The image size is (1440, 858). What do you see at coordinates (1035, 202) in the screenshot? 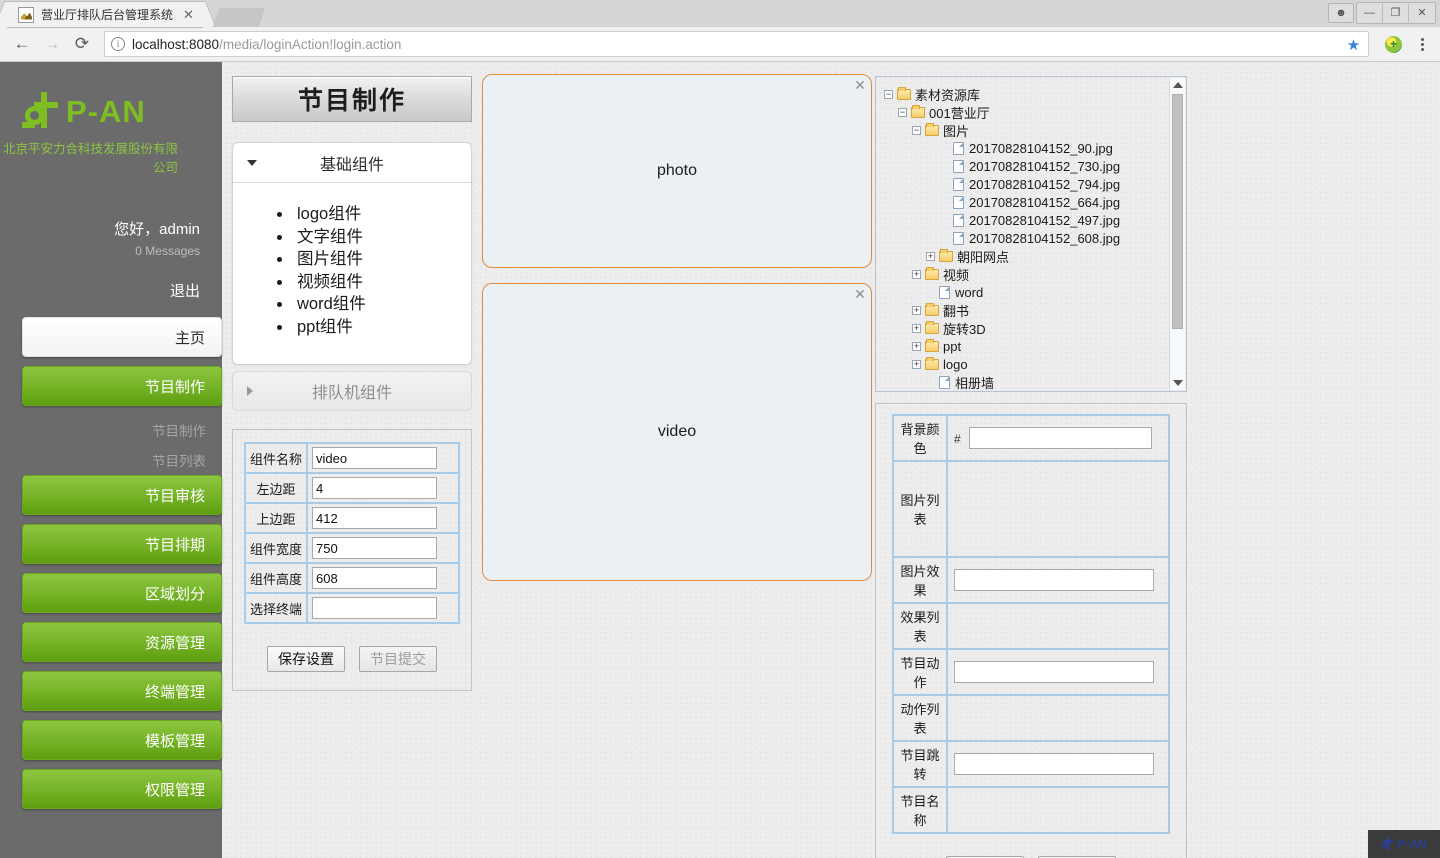
I see `tree-file-node: 20170828104152_664.jpg` at bounding box center [1035, 202].